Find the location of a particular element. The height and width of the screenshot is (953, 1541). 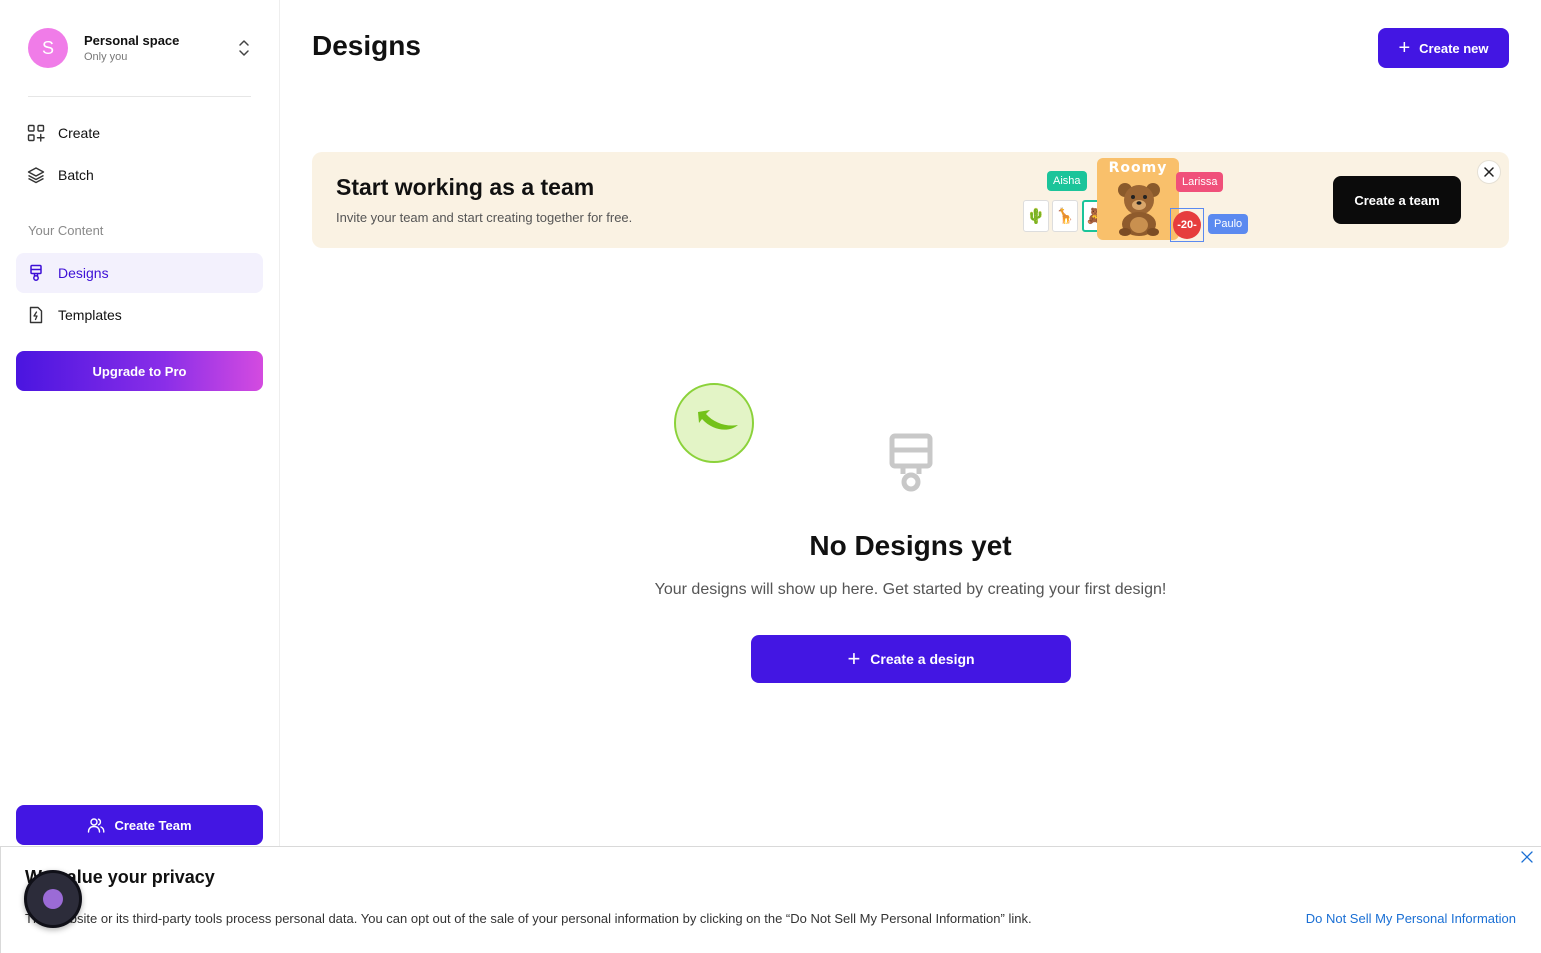

arrow-cursor-icon is located at coordinates (718, 420).